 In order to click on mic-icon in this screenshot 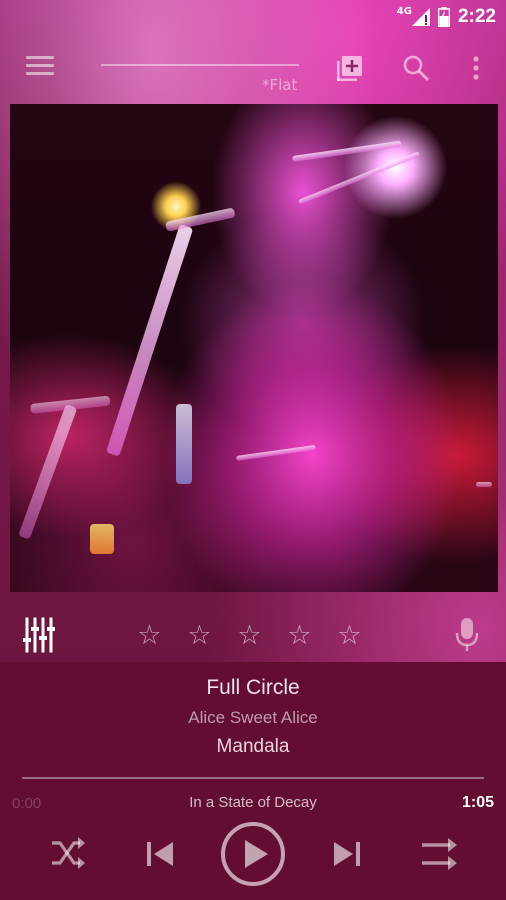, I will do `click(467, 635)`.